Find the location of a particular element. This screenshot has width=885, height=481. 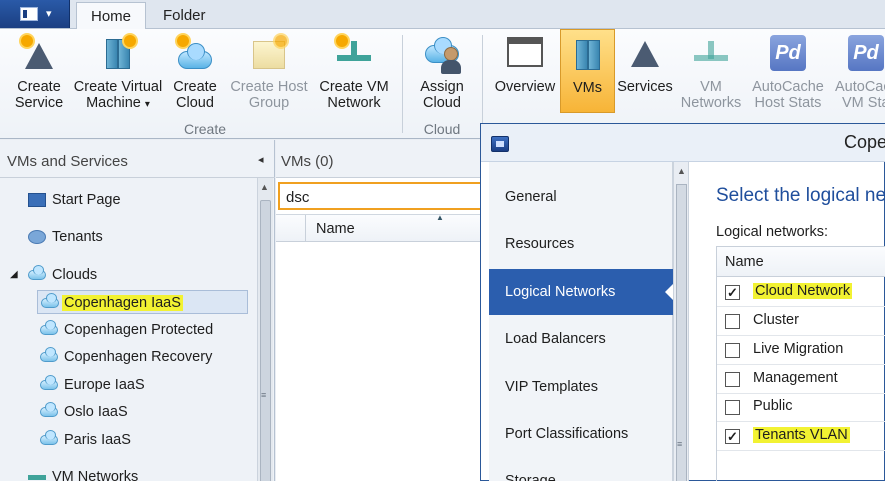

ribbon-tab-bar: ▾ Home Folder is located at coordinates (442, 15).